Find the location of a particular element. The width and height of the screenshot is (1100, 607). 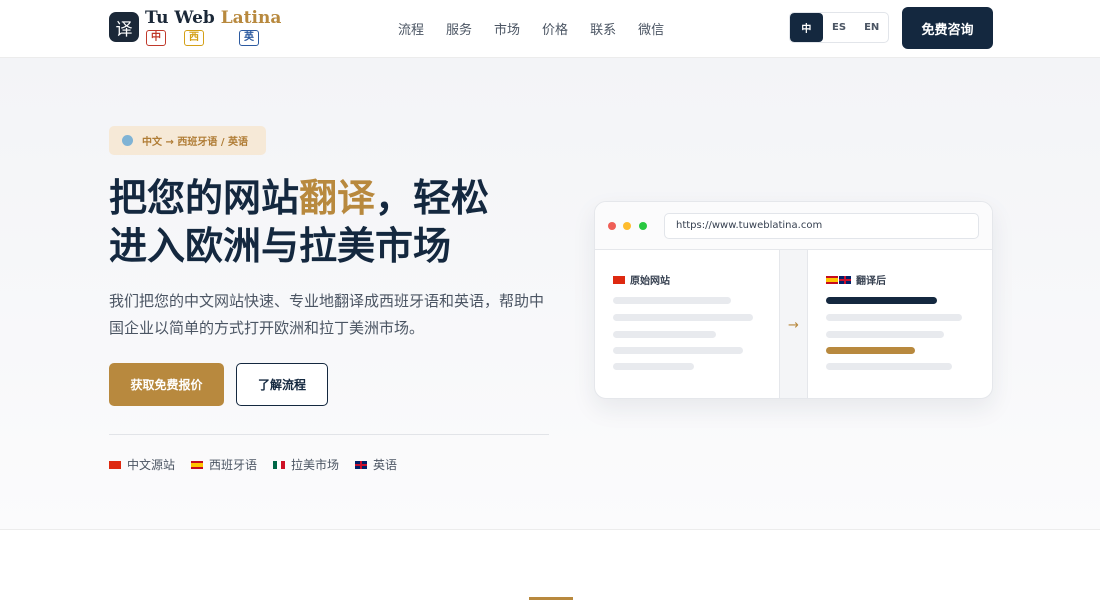

badge-text: 中文 → 西班牙语 / 英语 is located at coordinates (195, 142).